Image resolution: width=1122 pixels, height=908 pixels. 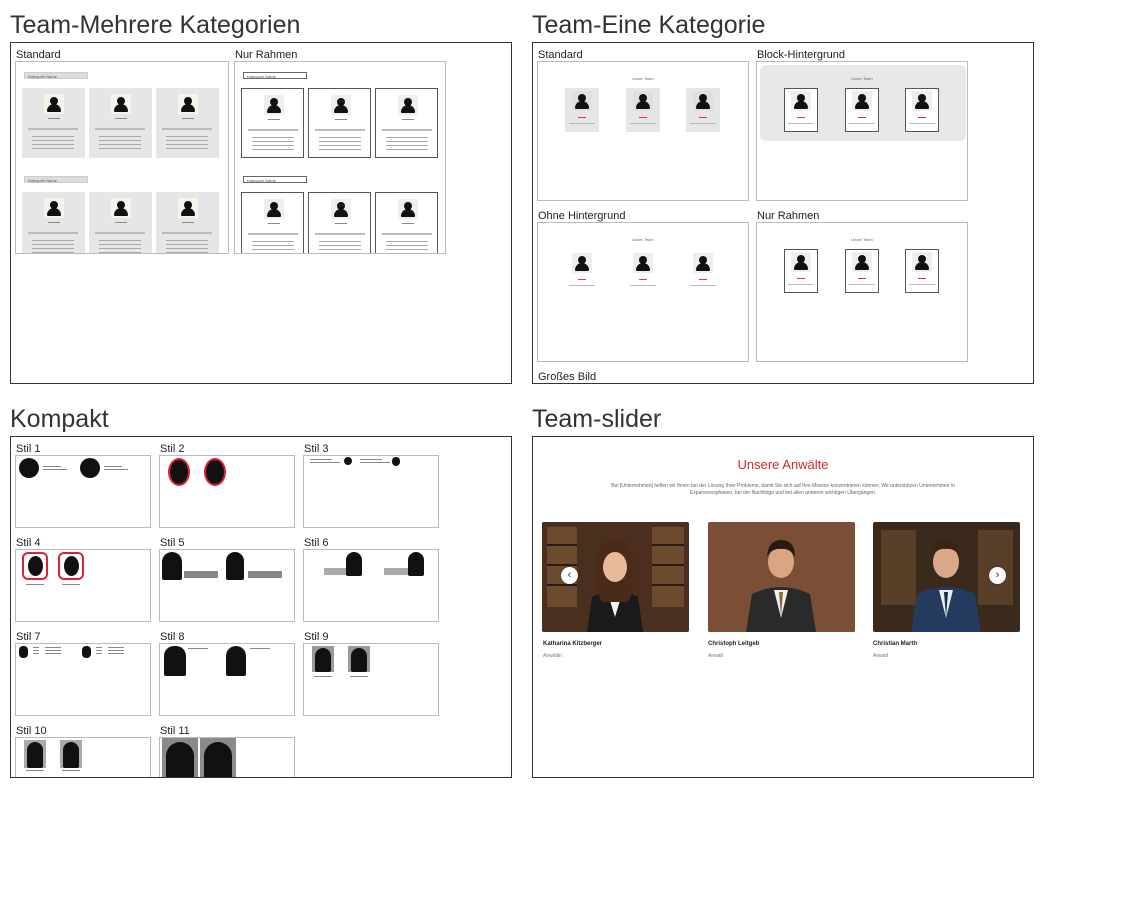 What do you see at coordinates (340, 130) in the screenshot?
I see `divider` at bounding box center [340, 130].